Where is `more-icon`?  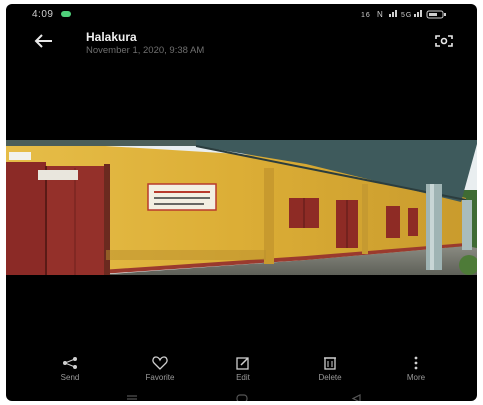 more-icon is located at coordinates (416, 363).